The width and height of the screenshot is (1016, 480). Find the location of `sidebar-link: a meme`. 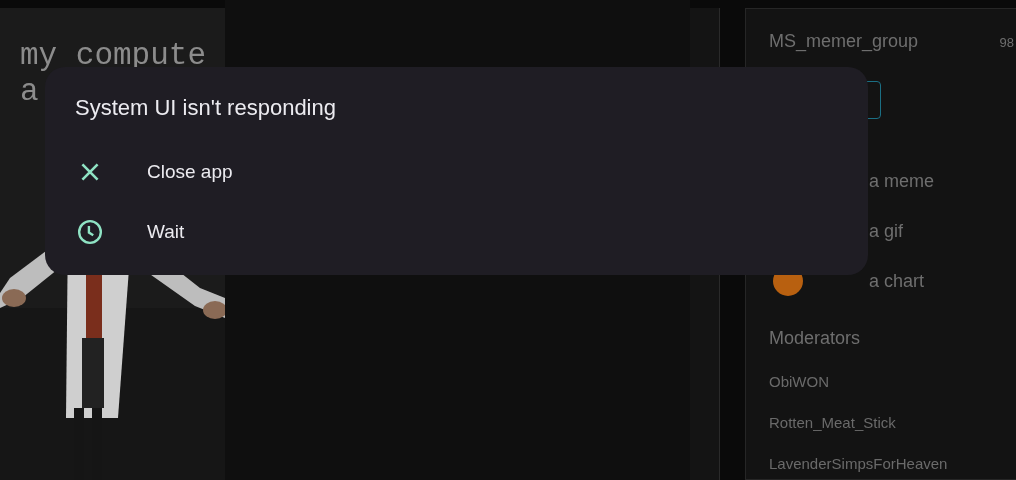

sidebar-link: a meme is located at coordinates (902, 181).